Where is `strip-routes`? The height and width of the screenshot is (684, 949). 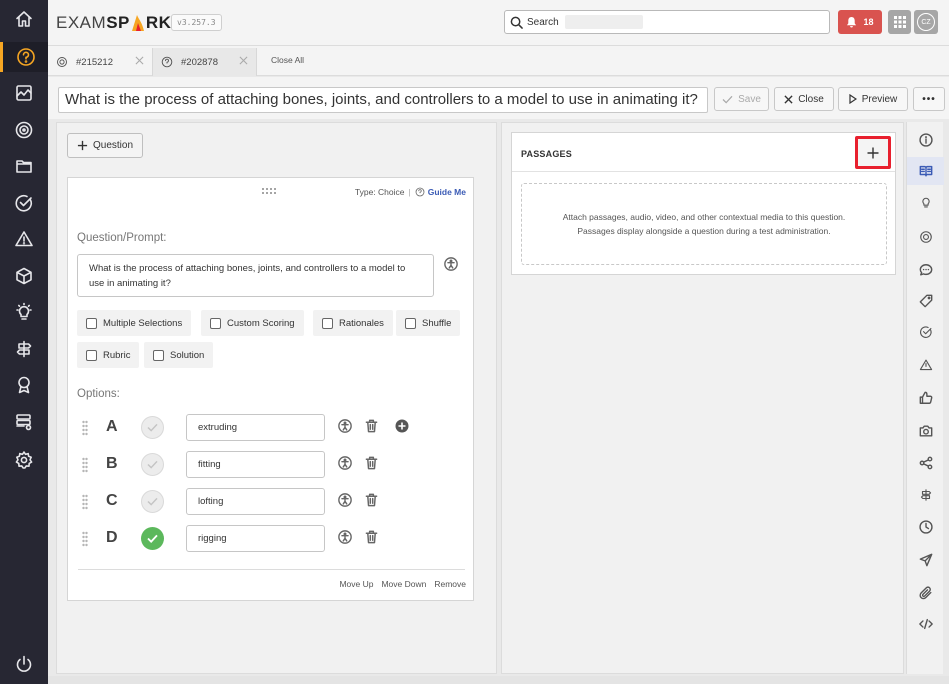
strip-routes is located at coordinates (925, 495).